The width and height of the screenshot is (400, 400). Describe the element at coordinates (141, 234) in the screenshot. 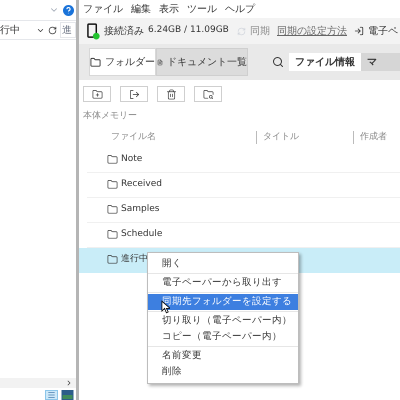

I see `folder-name: Schedule` at that location.